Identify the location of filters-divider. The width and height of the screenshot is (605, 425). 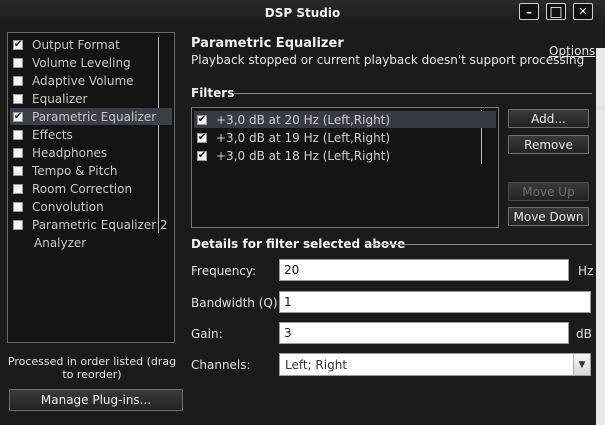
(413, 93).